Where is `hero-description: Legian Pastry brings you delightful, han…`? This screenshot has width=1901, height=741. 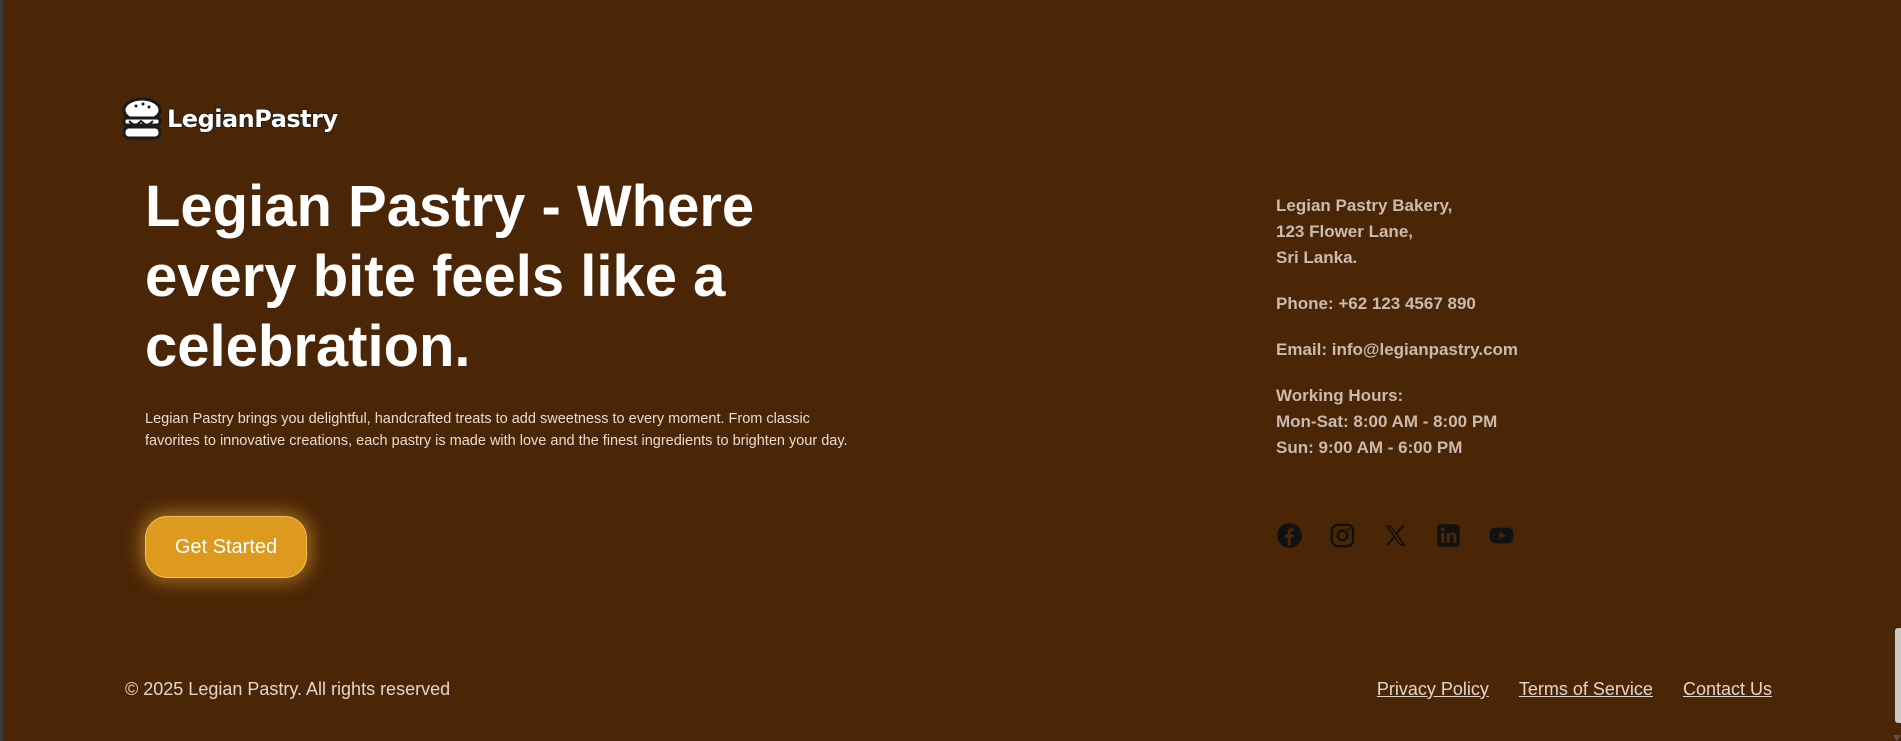 hero-description: Legian Pastry brings you delightful, han… is located at coordinates (496, 430).